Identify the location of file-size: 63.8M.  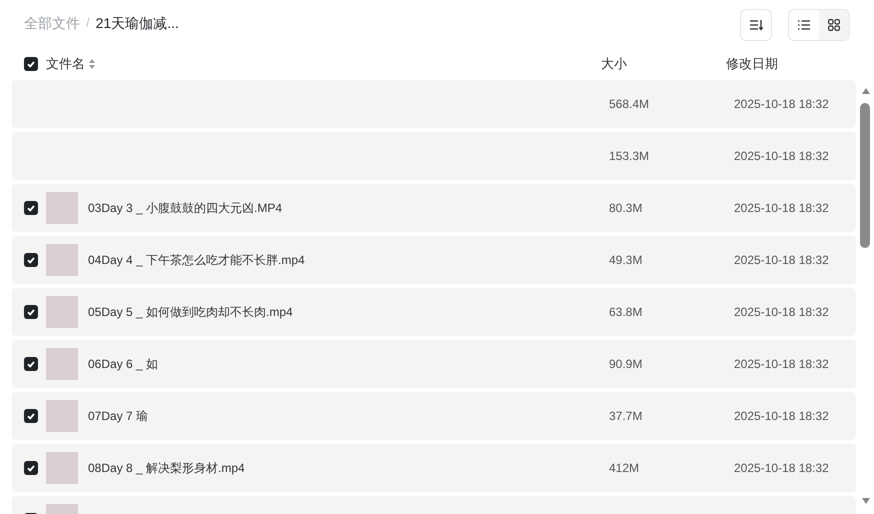
(626, 312).